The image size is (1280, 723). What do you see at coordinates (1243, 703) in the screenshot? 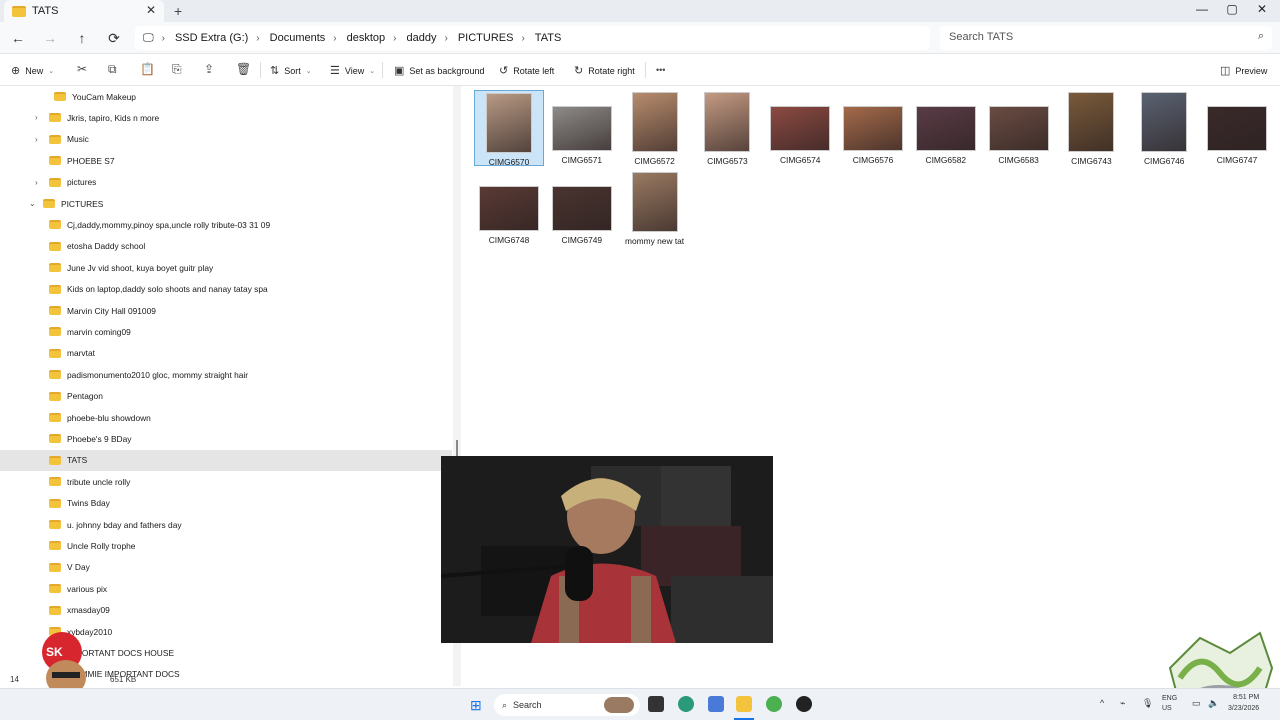
I see `clock: 8:51 PM 3/23/2026` at bounding box center [1243, 703].